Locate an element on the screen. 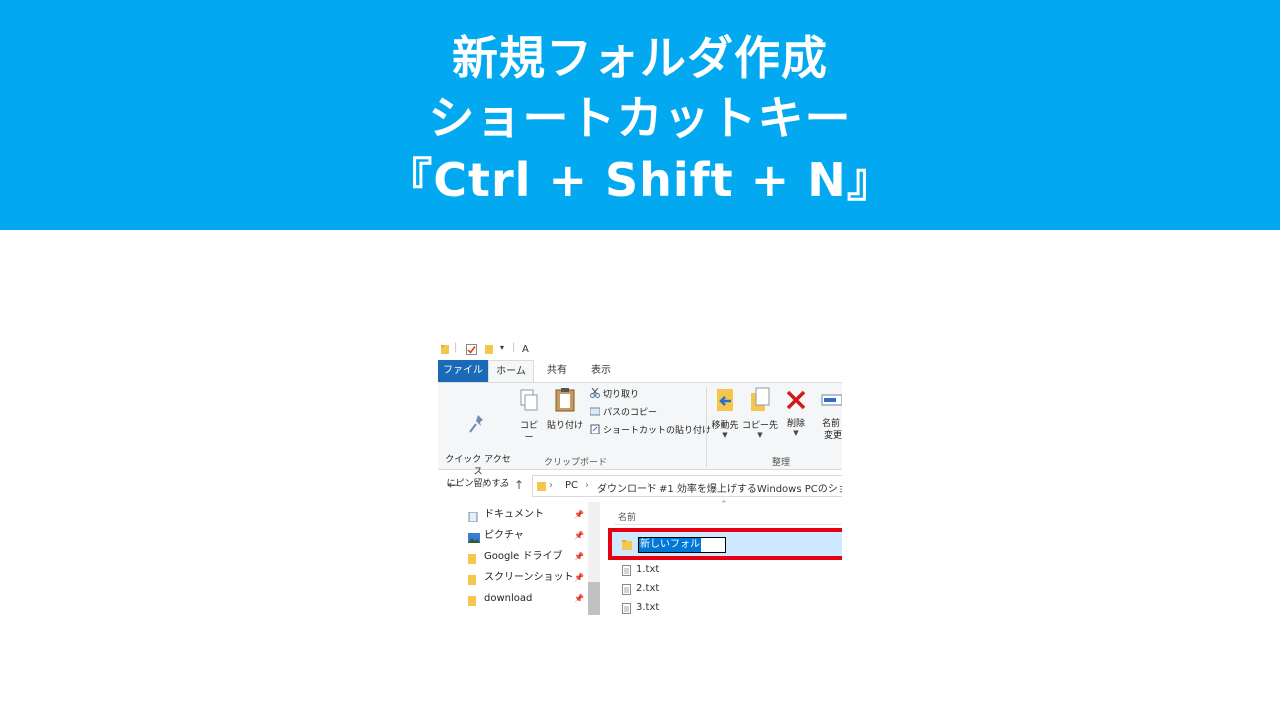 The height and width of the screenshot is (720, 1280). rename-icon is located at coordinates (831, 402).